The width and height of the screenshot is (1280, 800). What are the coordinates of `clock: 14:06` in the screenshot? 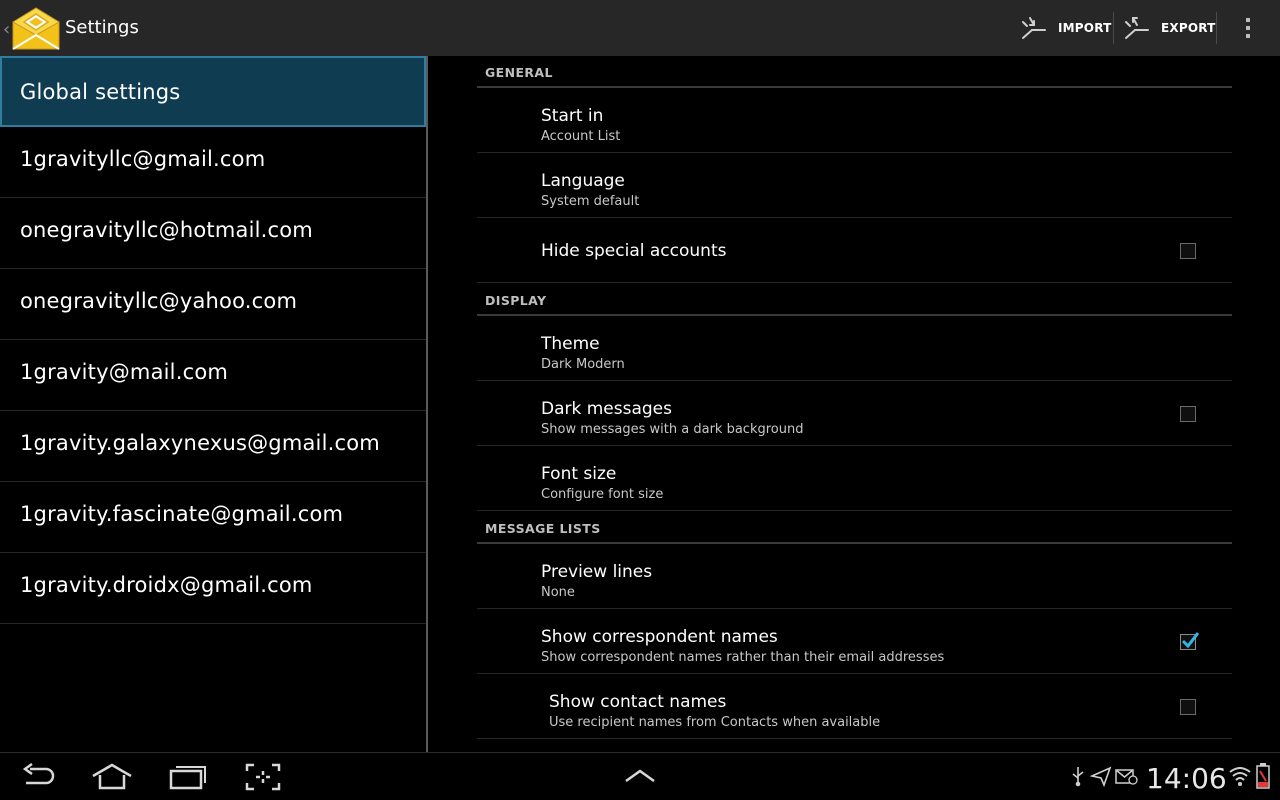 It's located at (1186, 778).